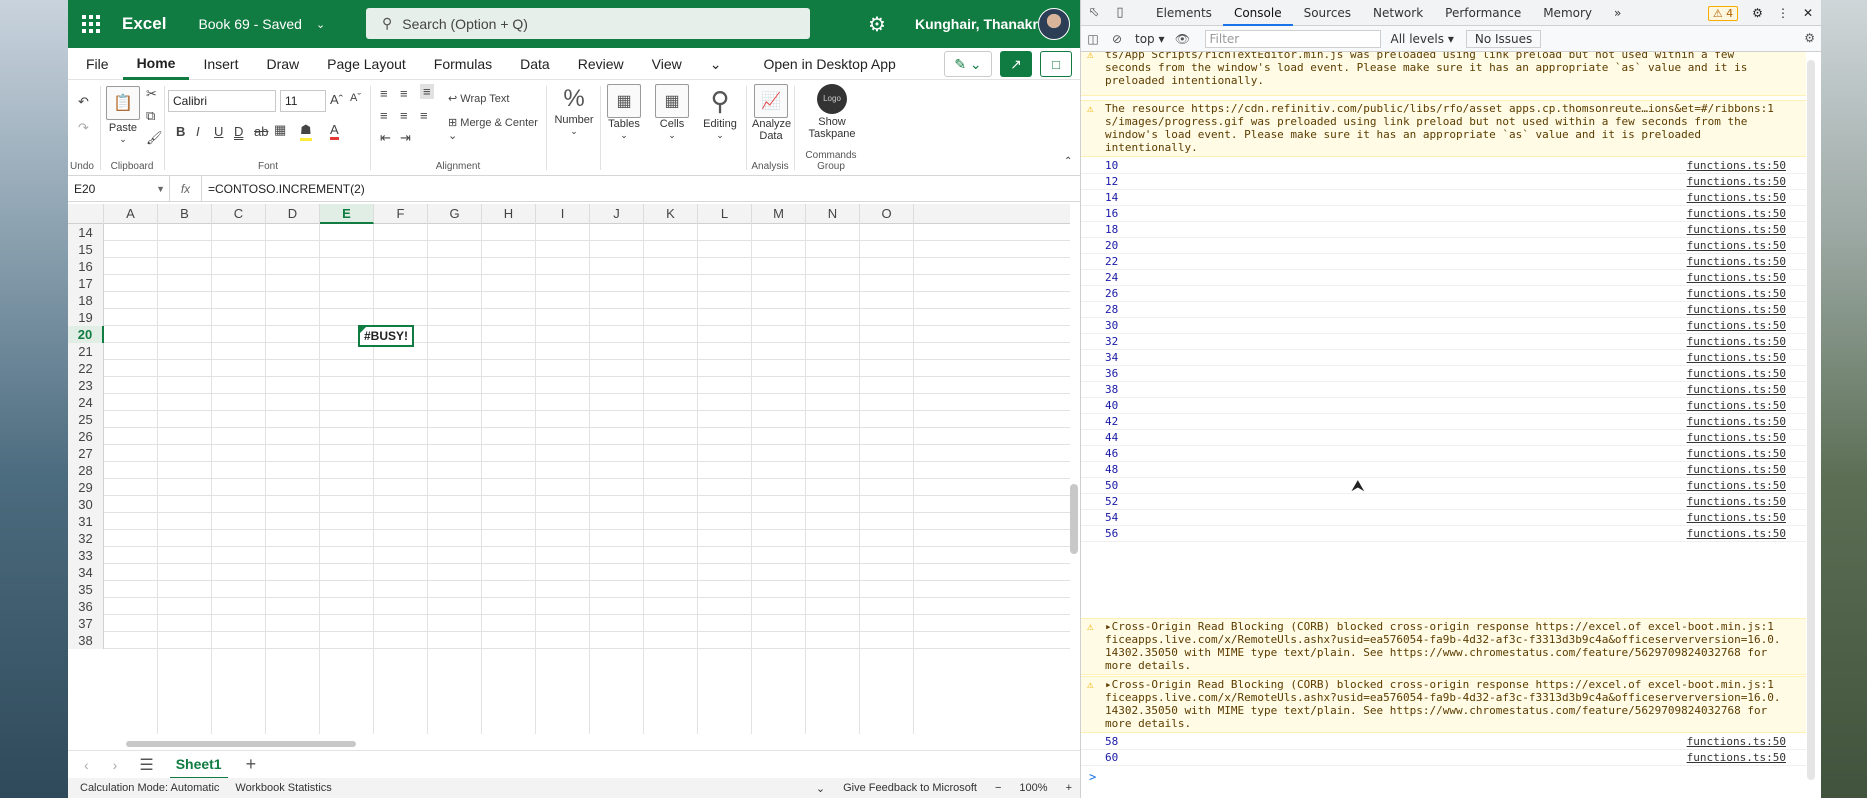 The height and width of the screenshot is (798, 1867). What do you see at coordinates (1094, 12) in the screenshot?
I see `inspect-element-icon: ⬁` at bounding box center [1094, 12].